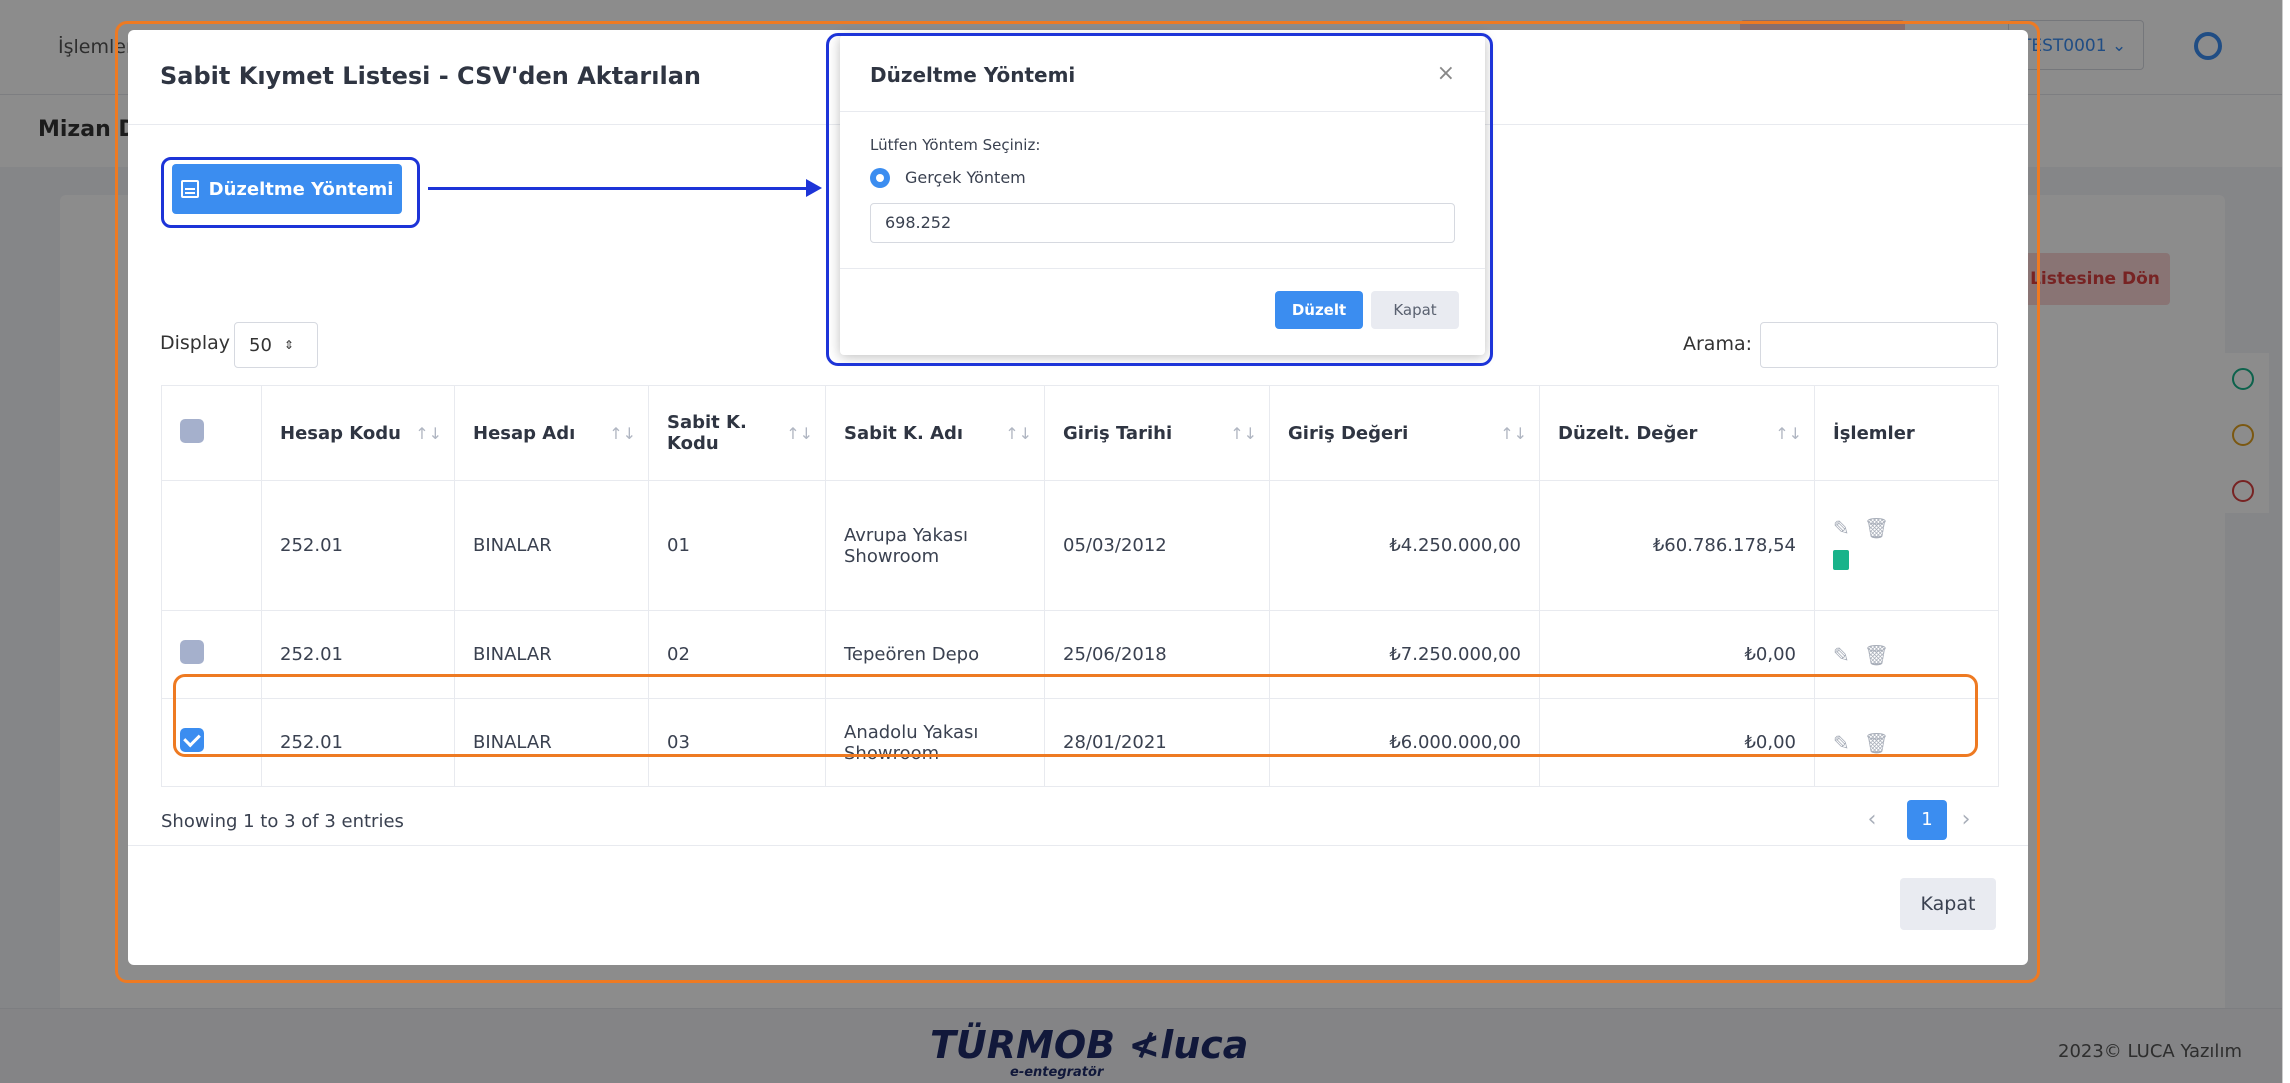 This screenshot has height=1083, width=2290. I want to click on annotation-arrow, so click(625, 188).